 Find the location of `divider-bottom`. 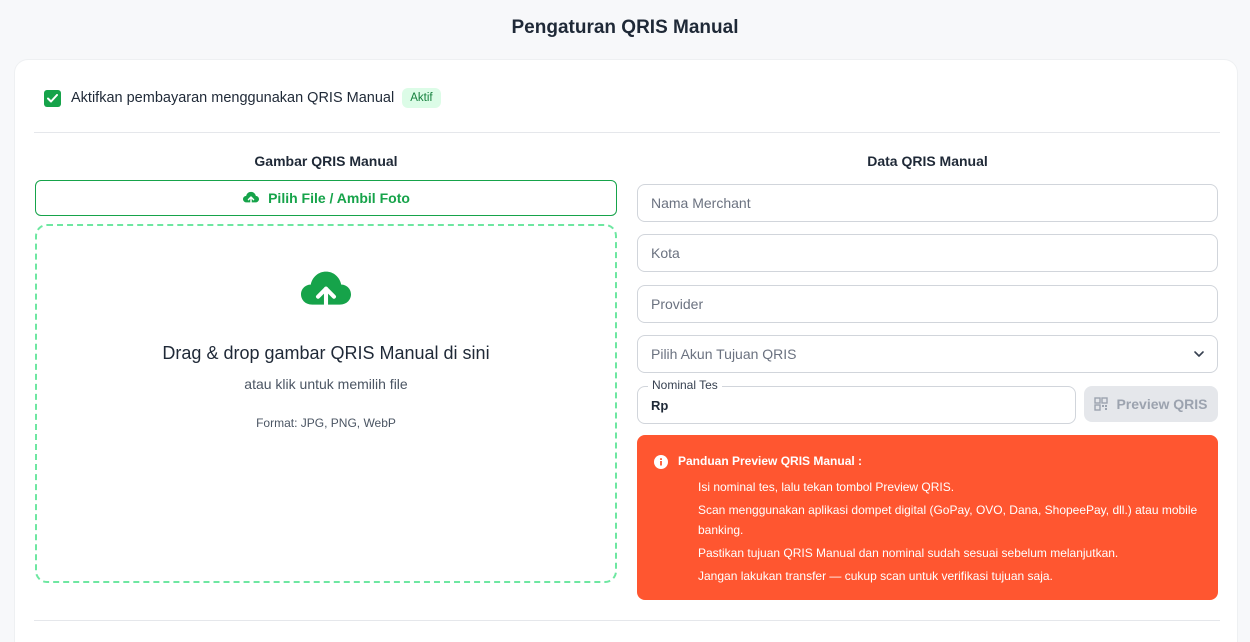

divider-bottom is located at coordinates (627, 620).